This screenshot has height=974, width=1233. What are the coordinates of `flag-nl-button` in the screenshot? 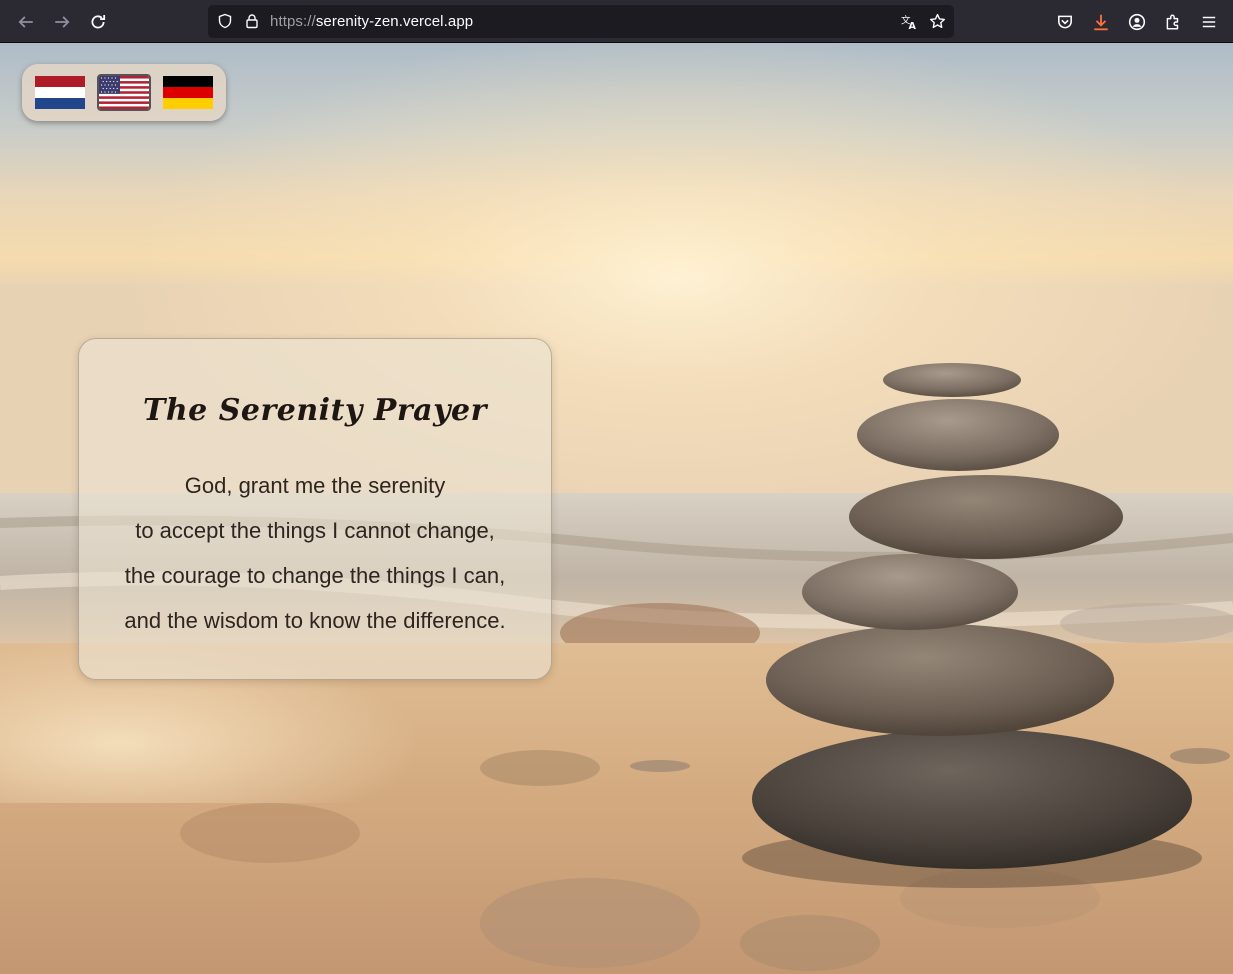 It's located at (60, 92).